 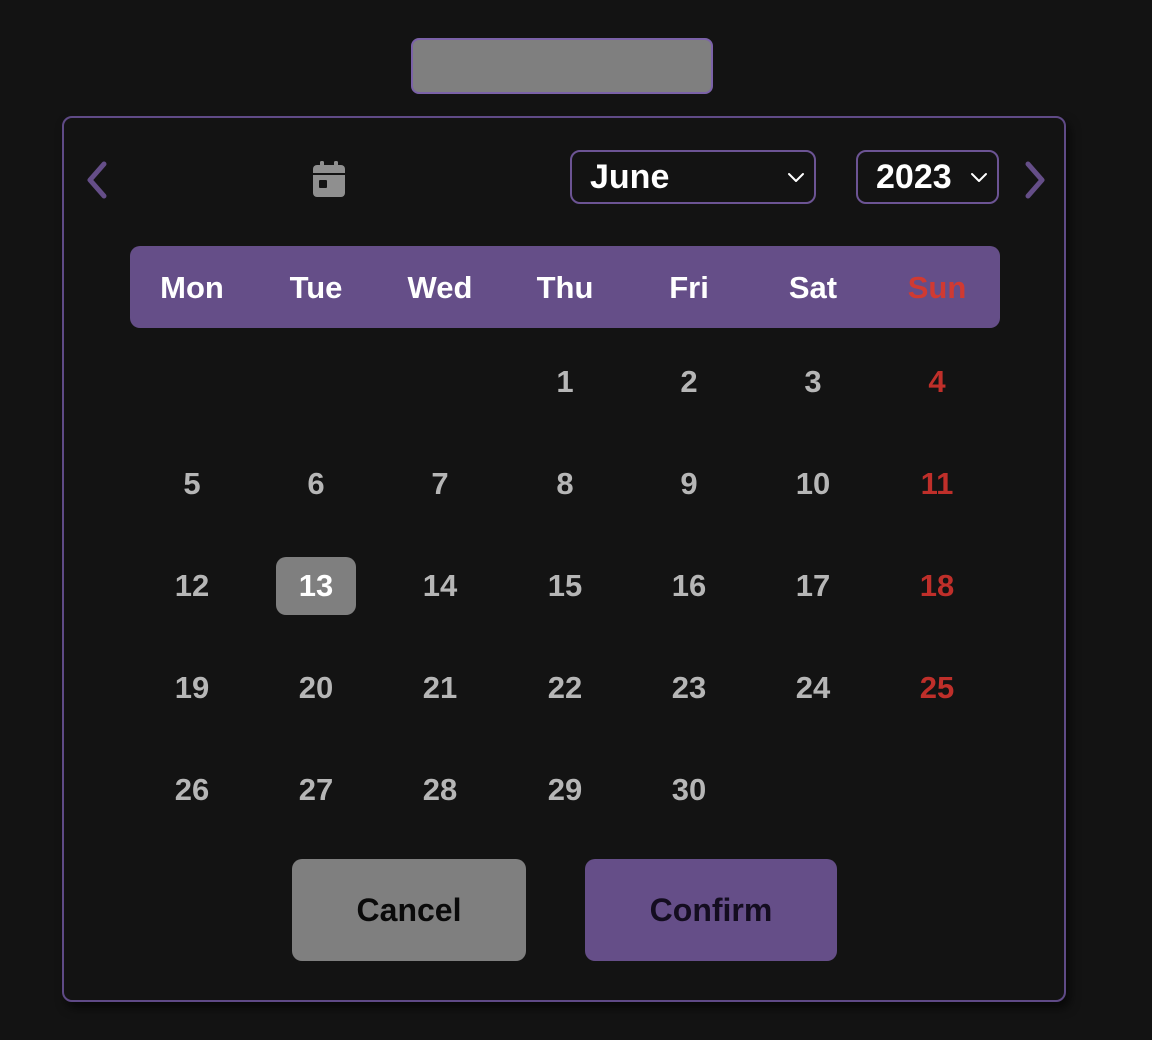 I want to click on calendar-icon, so click(x=329, y=179).